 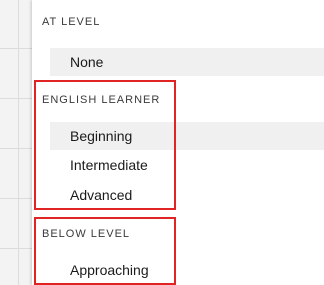 What do you see at coordinates (101, 100) in the screenshot?
I see `group-header-english-learner: ENGLISH LEARNER` at bounding box center [101, 100].